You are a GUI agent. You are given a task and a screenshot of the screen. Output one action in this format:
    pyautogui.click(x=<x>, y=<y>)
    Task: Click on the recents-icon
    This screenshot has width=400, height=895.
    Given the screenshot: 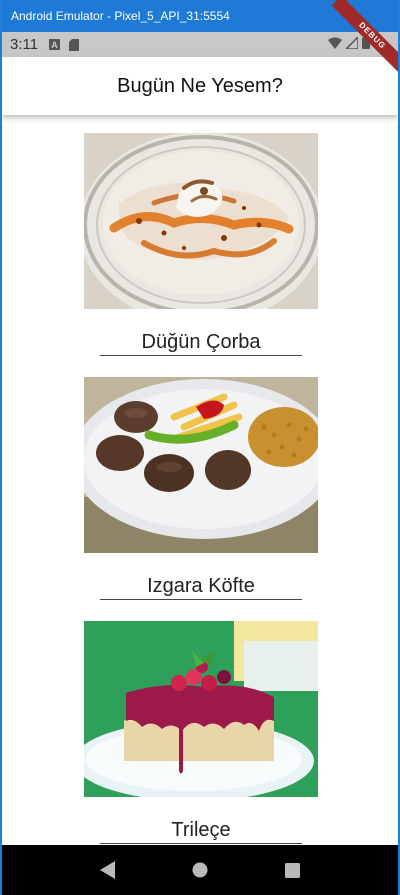 What is the action you would take?
    pyautogui.click(x=292, y=870)
    